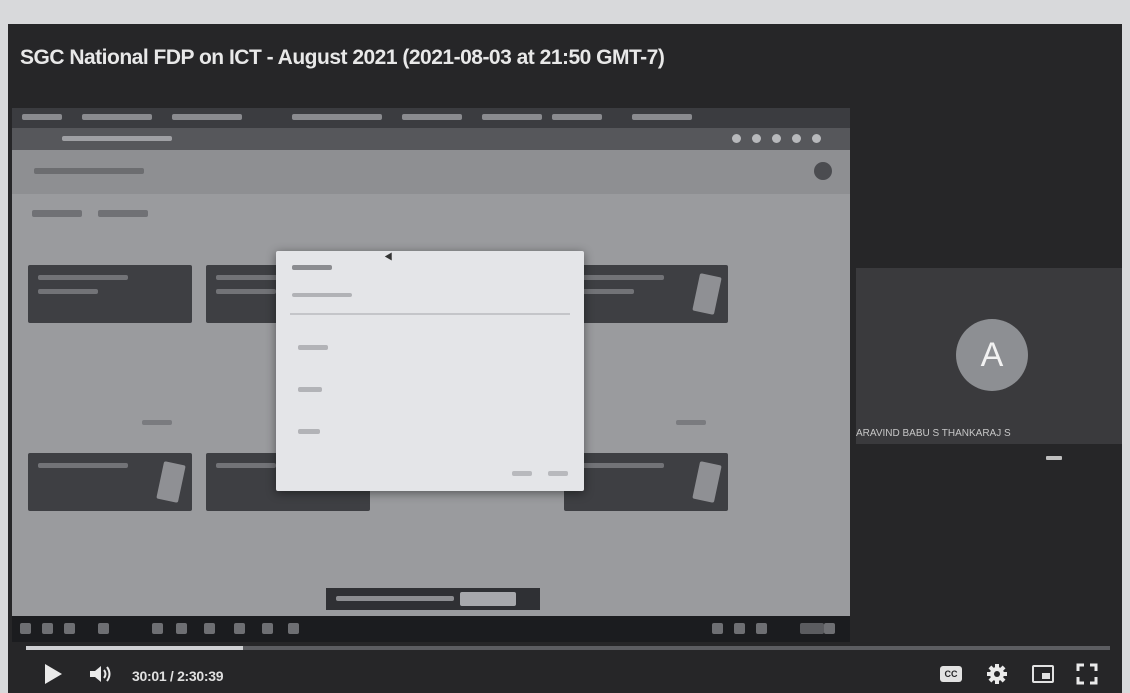 Image resolution: width=1130 pixels, height=693 pixels. I want to click on participant-tile: A, so click(989, 356).